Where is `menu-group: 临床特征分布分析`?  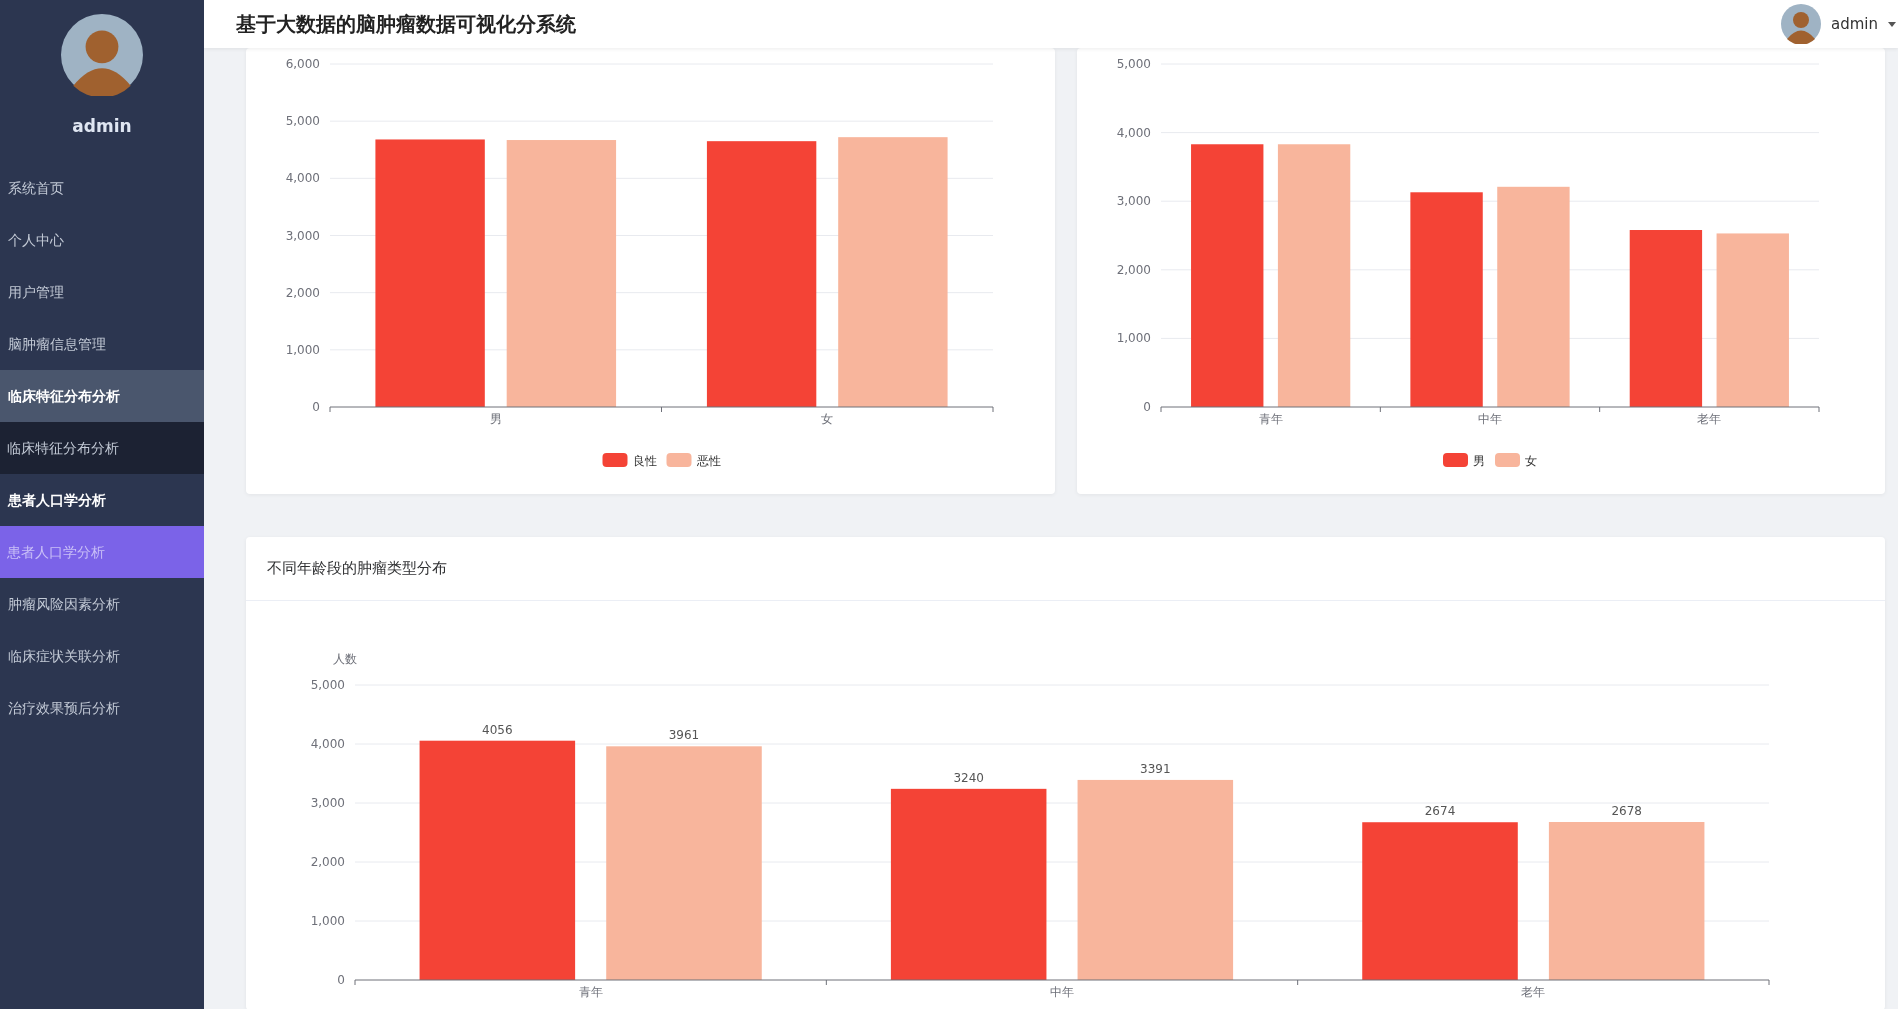
menu-group: 临床特征分布分析 is located at coordinates (102, 396).